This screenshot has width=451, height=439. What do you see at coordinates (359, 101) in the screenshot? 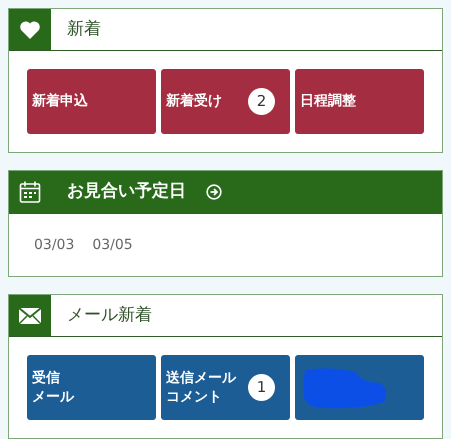
I see `menu-tile: 日程調整` at bounding box center [359, 101].